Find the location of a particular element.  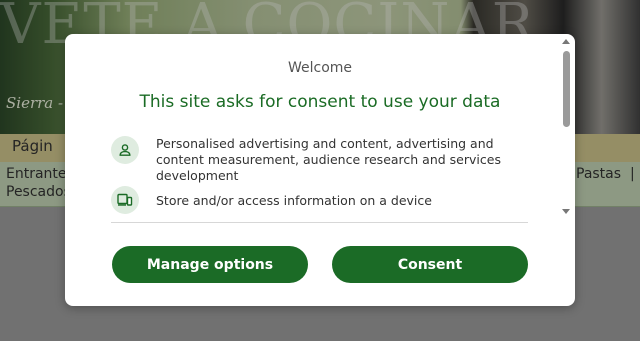

person-icon is located at coordinates (125, 150).